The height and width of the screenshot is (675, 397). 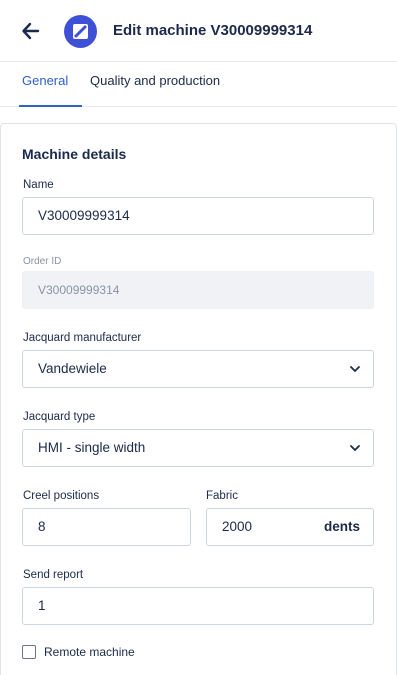 I want to click on back-button, so click(x=31, y=31).